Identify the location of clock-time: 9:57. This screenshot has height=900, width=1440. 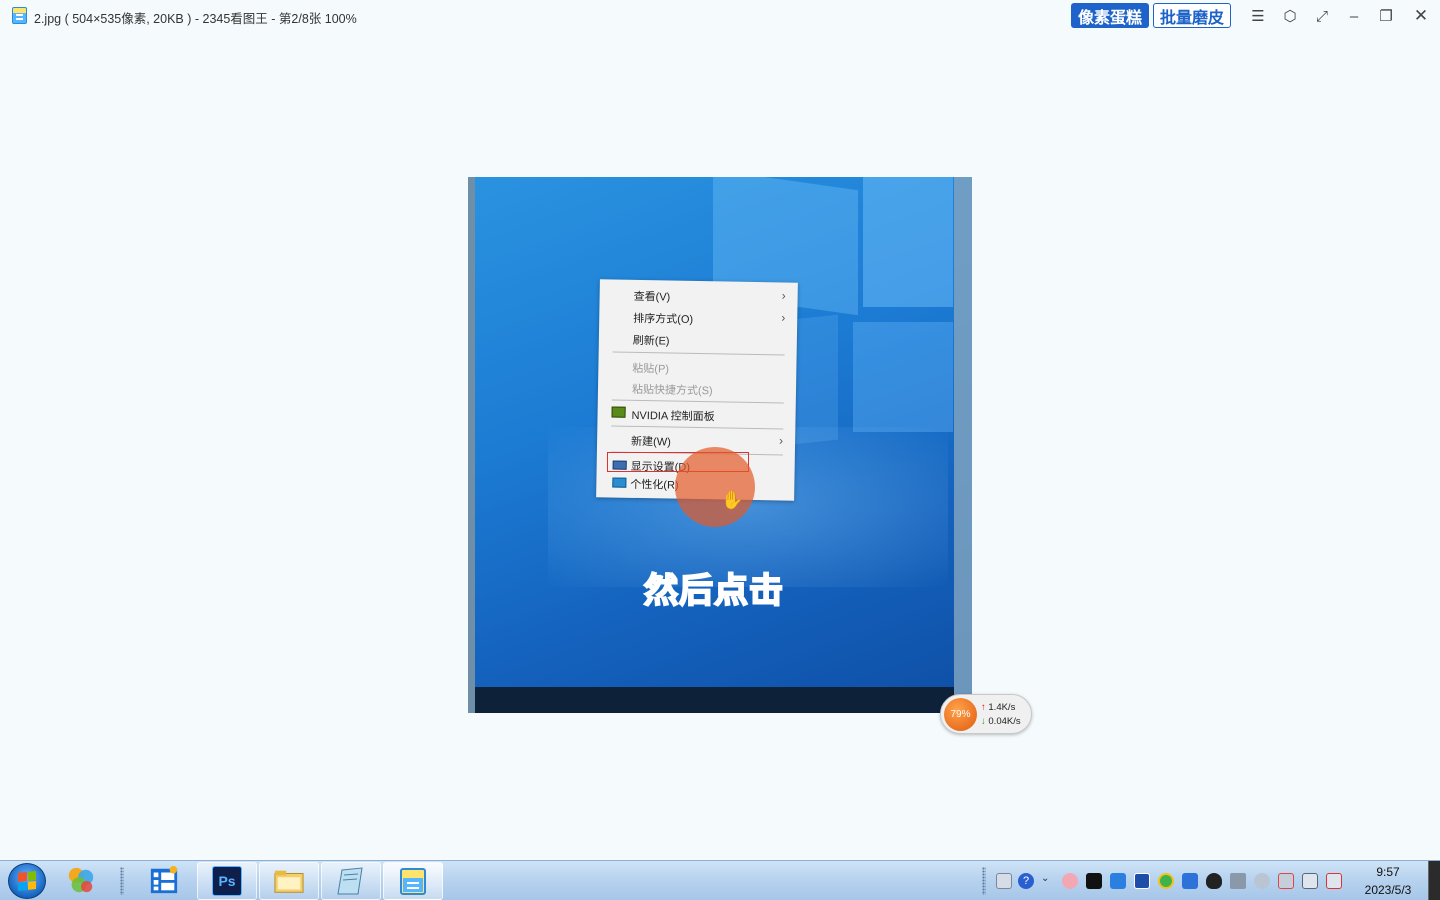
(1388, 872).